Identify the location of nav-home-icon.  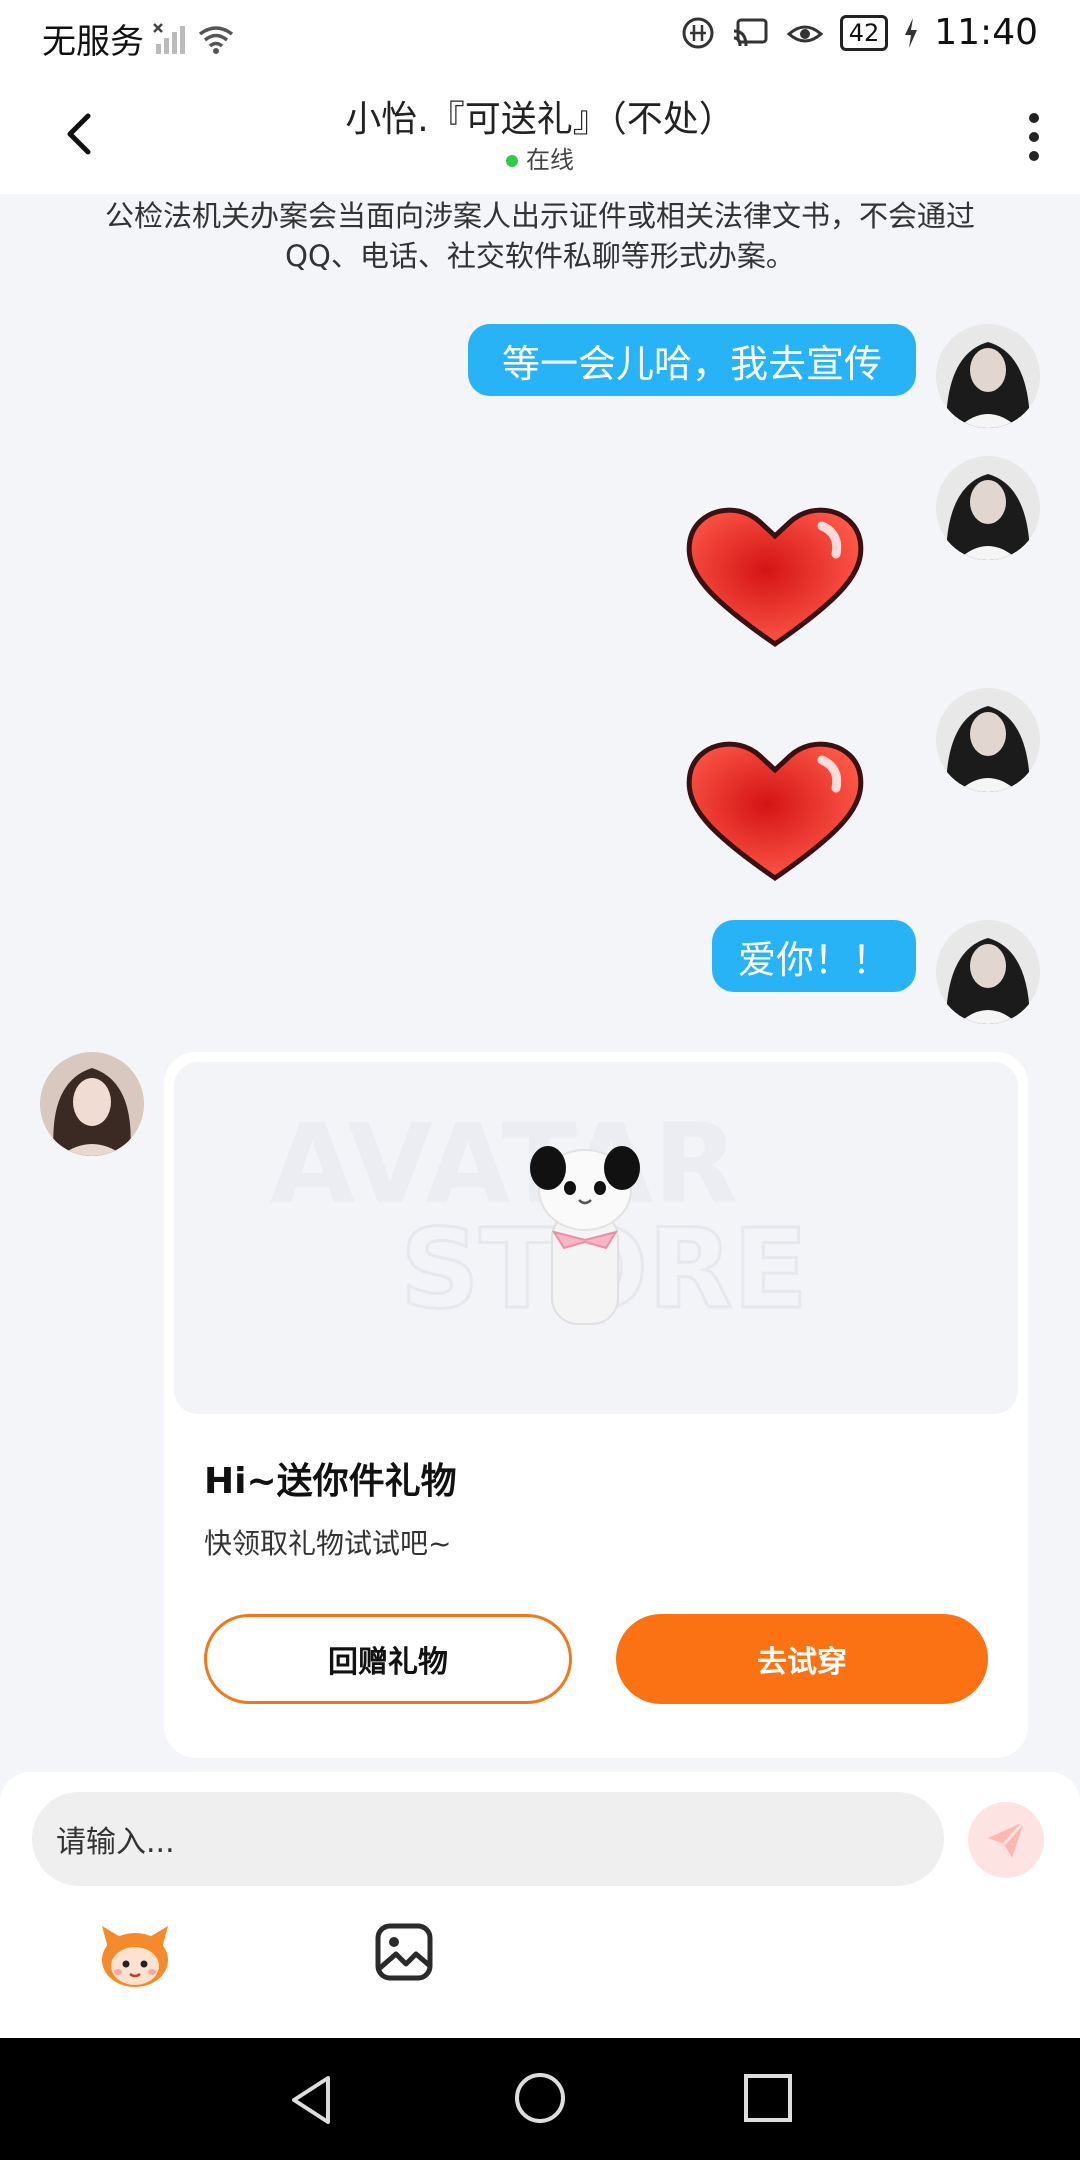
(540, 2098).